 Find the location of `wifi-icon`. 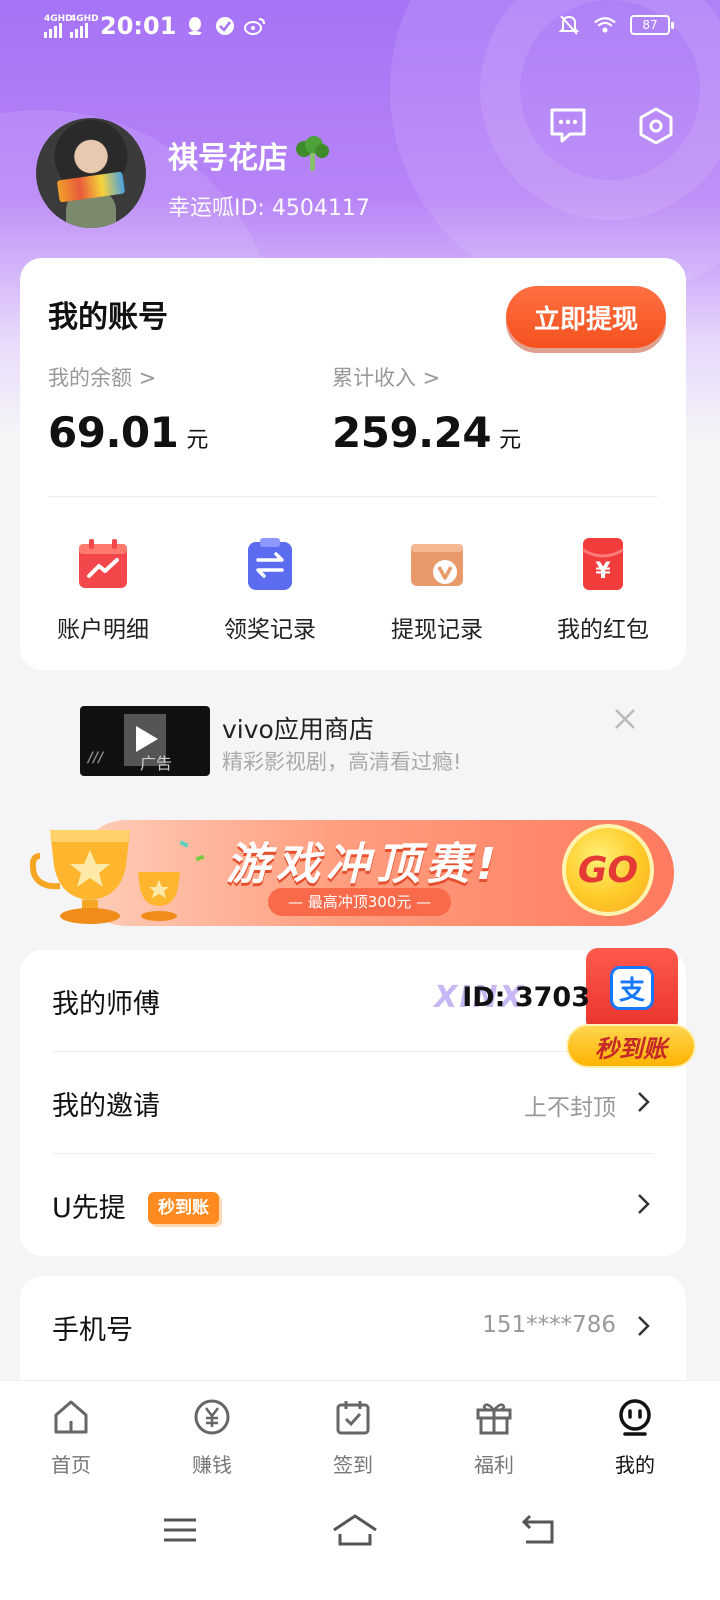

wifi-icon is located at coordinates (605, 25).